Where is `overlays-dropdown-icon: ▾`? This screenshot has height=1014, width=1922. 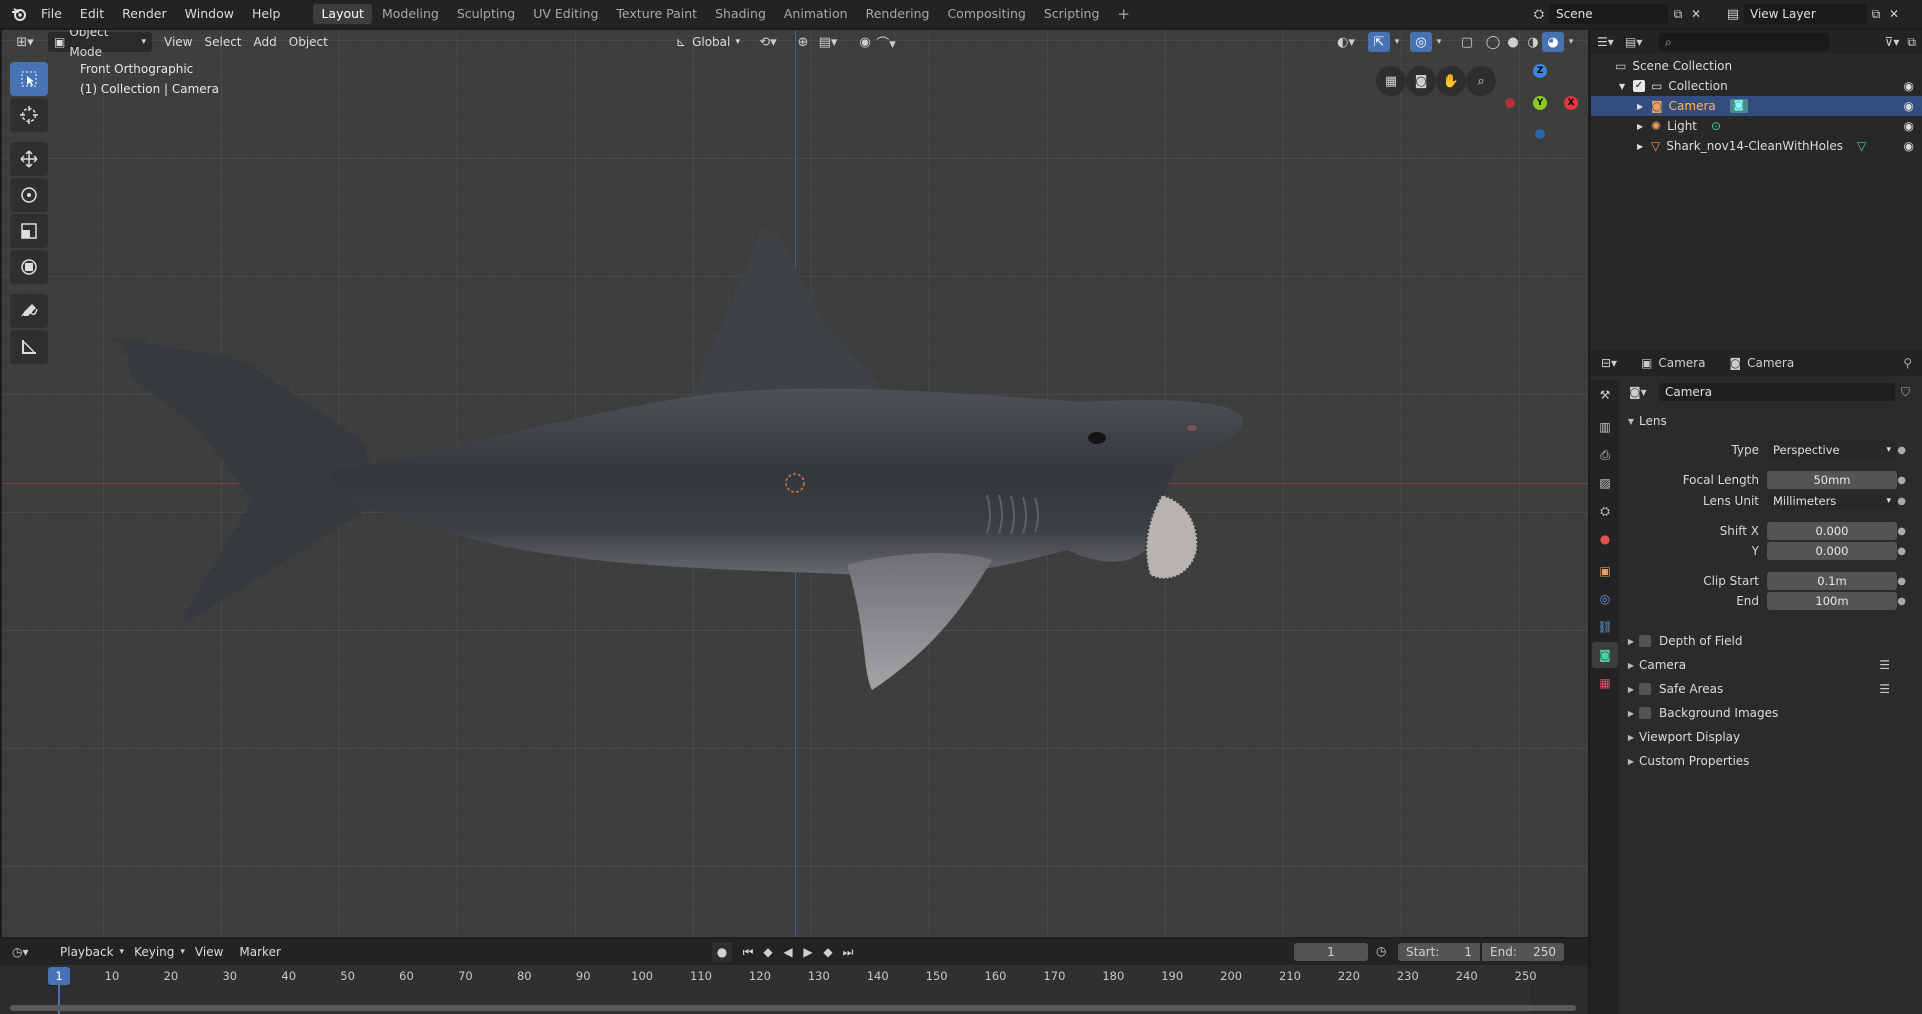
overlays-dropdown-icon: ▾ is located at coordinates (1439, 42).